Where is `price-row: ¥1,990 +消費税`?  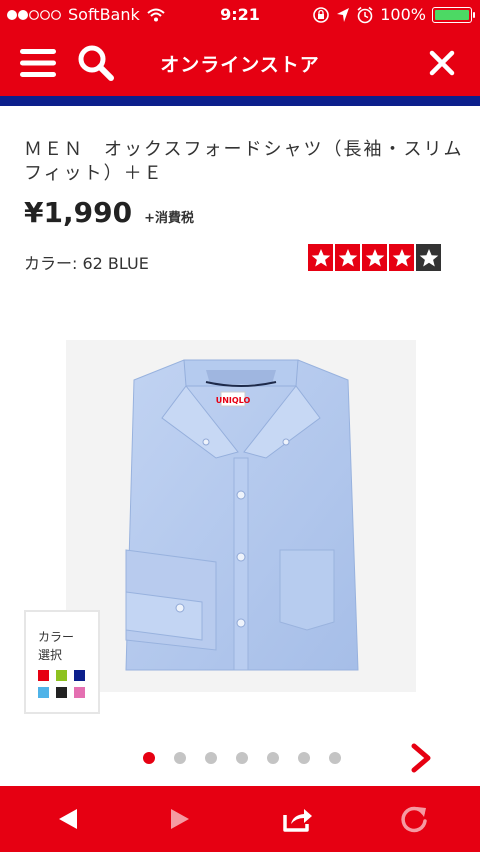
price-row: ¥1,990 +消費税 is located at coordinates (109, 212).